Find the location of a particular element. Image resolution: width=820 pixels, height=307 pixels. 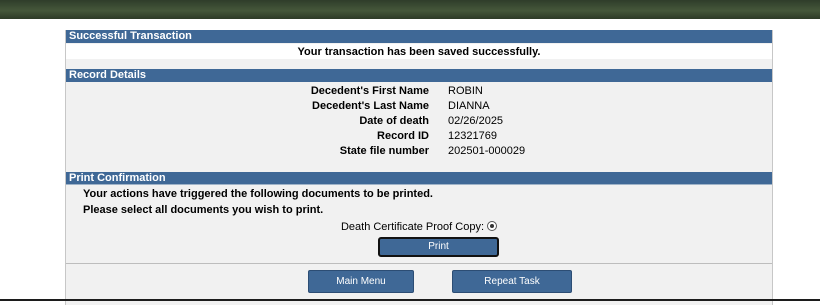

detail-row-state-file-number: State file number 202501-000029 is located at coordinates (419, 151).